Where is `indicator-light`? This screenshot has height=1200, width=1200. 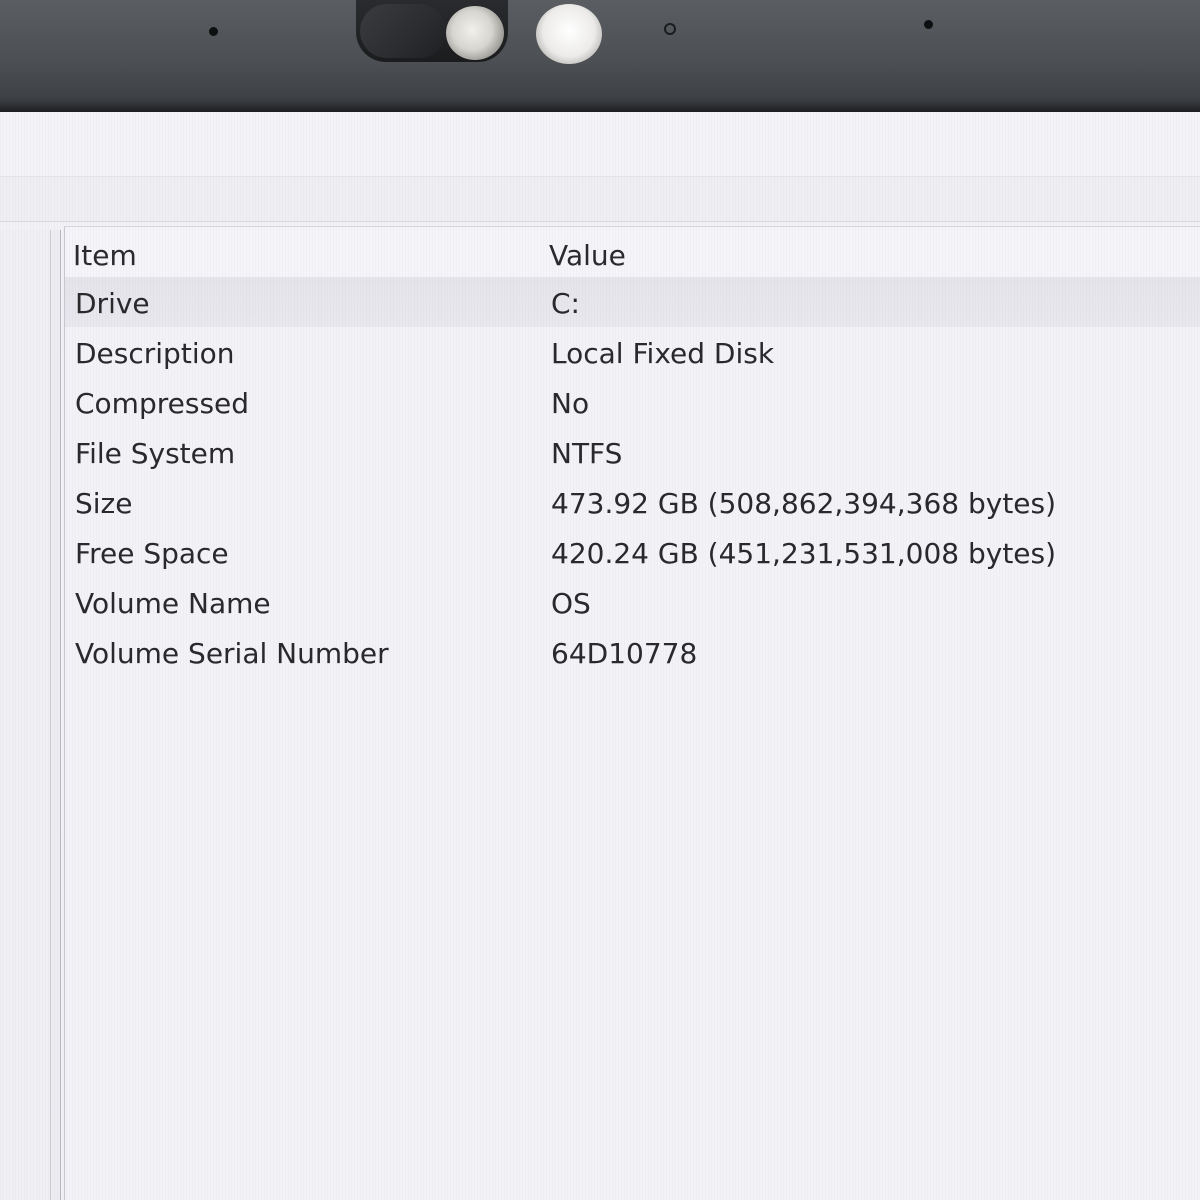
indicator-light is located at coordinates (670, 29).